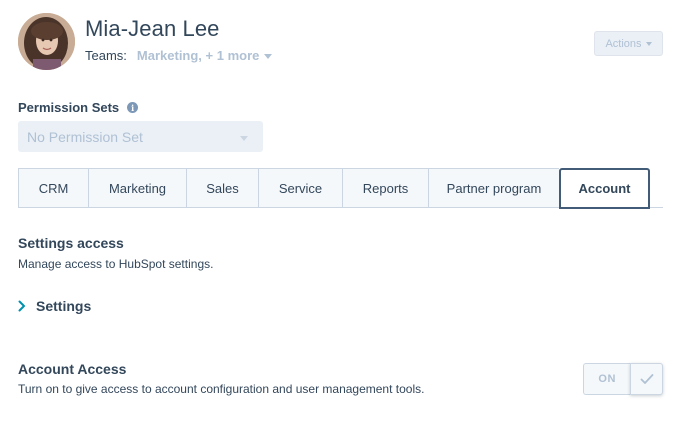 The height and width of the screenshot is (421, 688). Describe the element at coordinates (133, 107) in the screenshot. I see `info-icon: i` at that location.